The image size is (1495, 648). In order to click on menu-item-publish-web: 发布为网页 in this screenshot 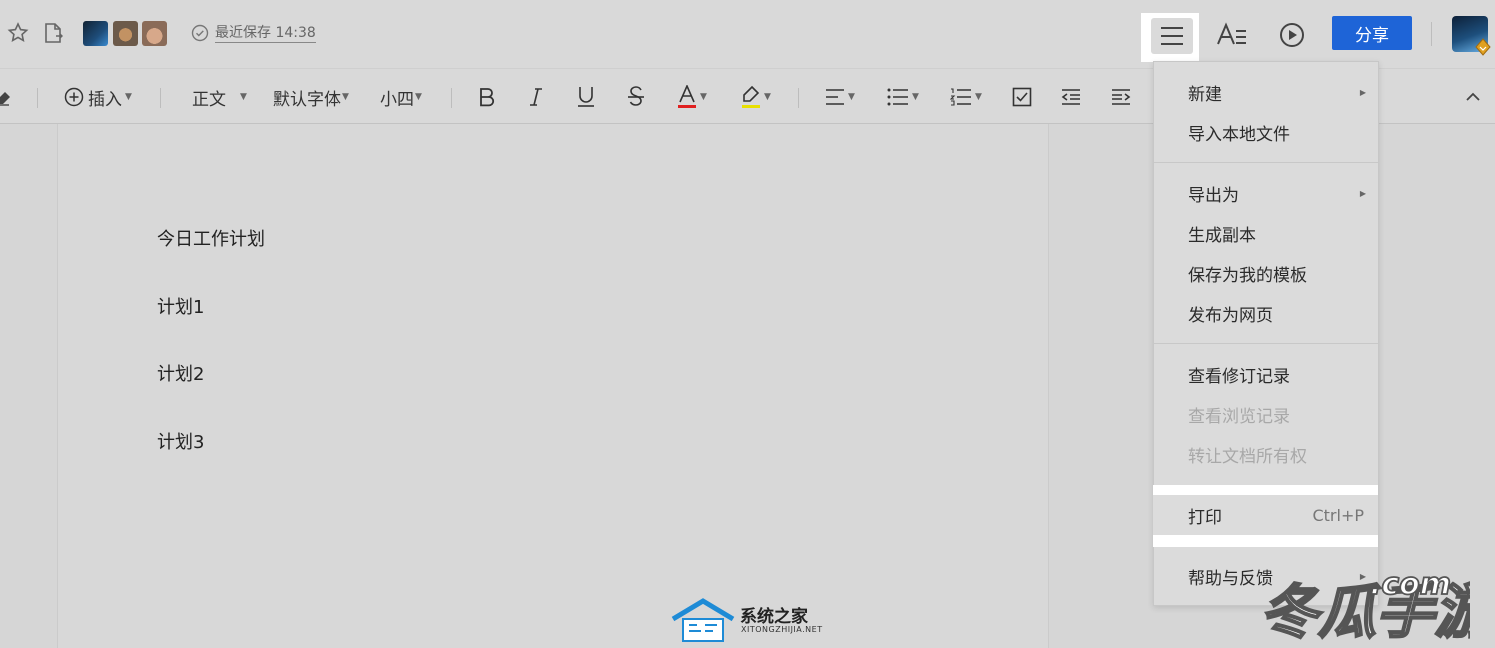, I will do `click(1266, 313)`.